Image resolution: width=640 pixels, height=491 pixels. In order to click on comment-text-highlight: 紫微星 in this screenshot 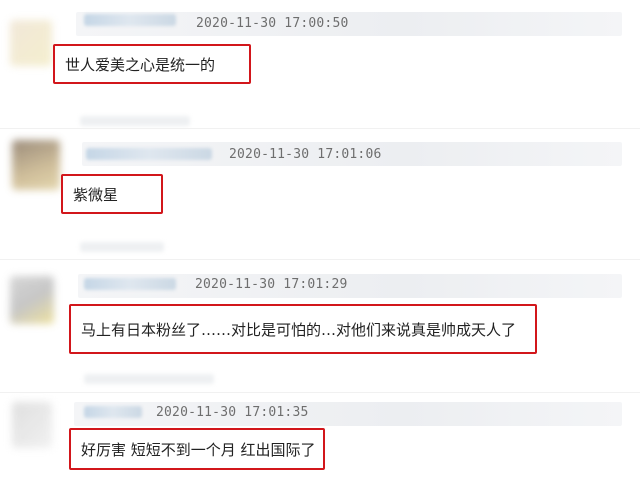, I will do `click(112, 194)`.